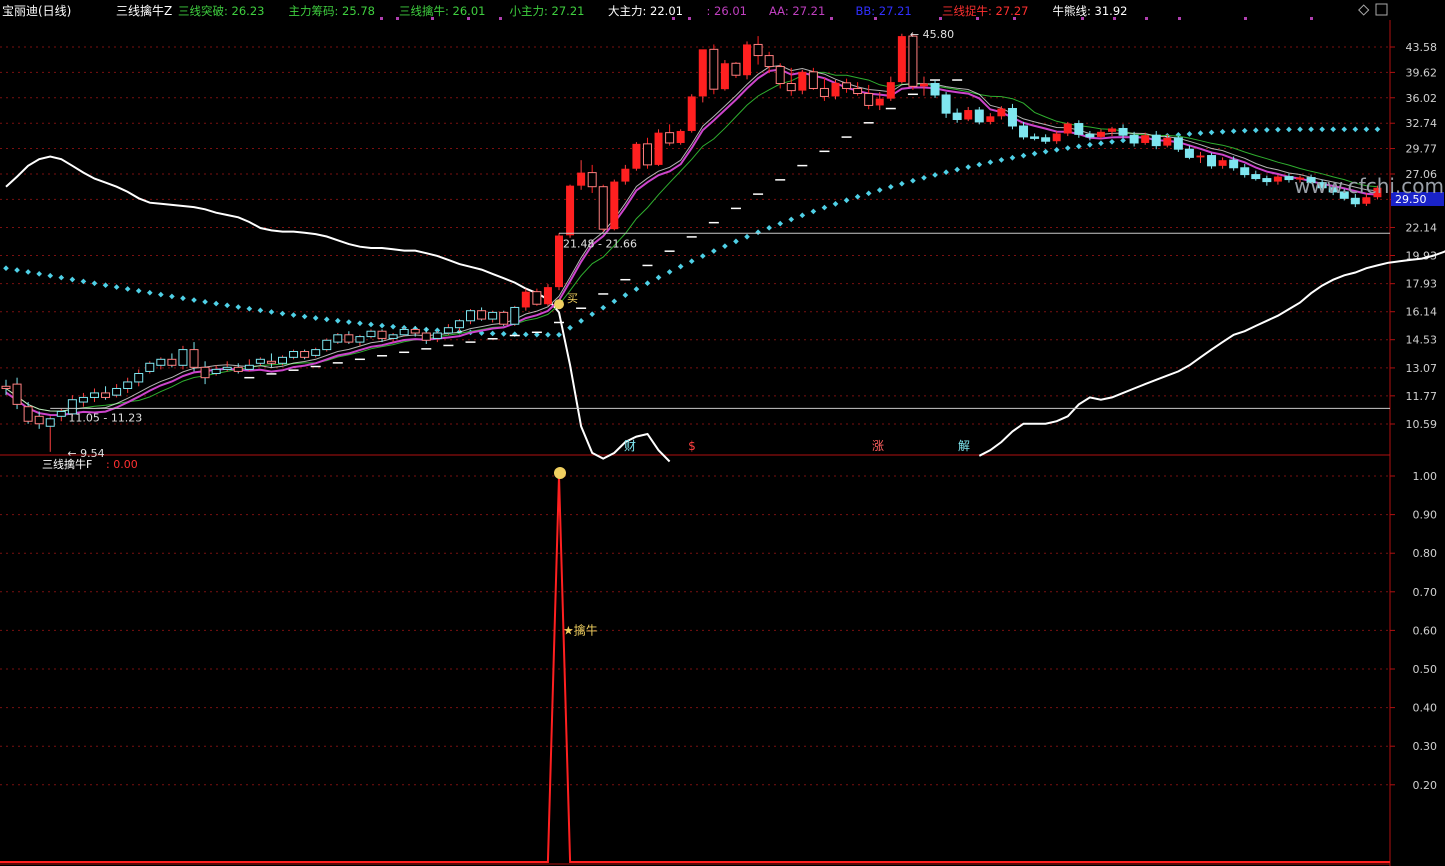  What do you see at coordinates (1422, 340) in the screenshot?
I see `price-tick-label: 14.53` at bounding box center [1422, 340].